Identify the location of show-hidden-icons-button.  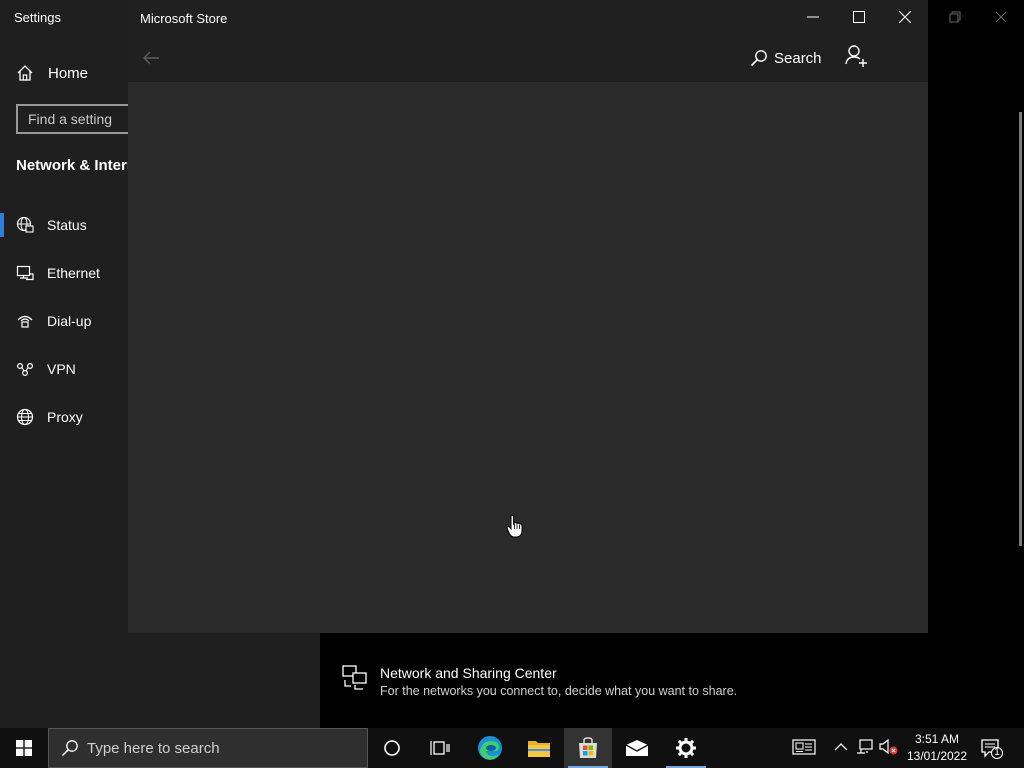
(841, 747).